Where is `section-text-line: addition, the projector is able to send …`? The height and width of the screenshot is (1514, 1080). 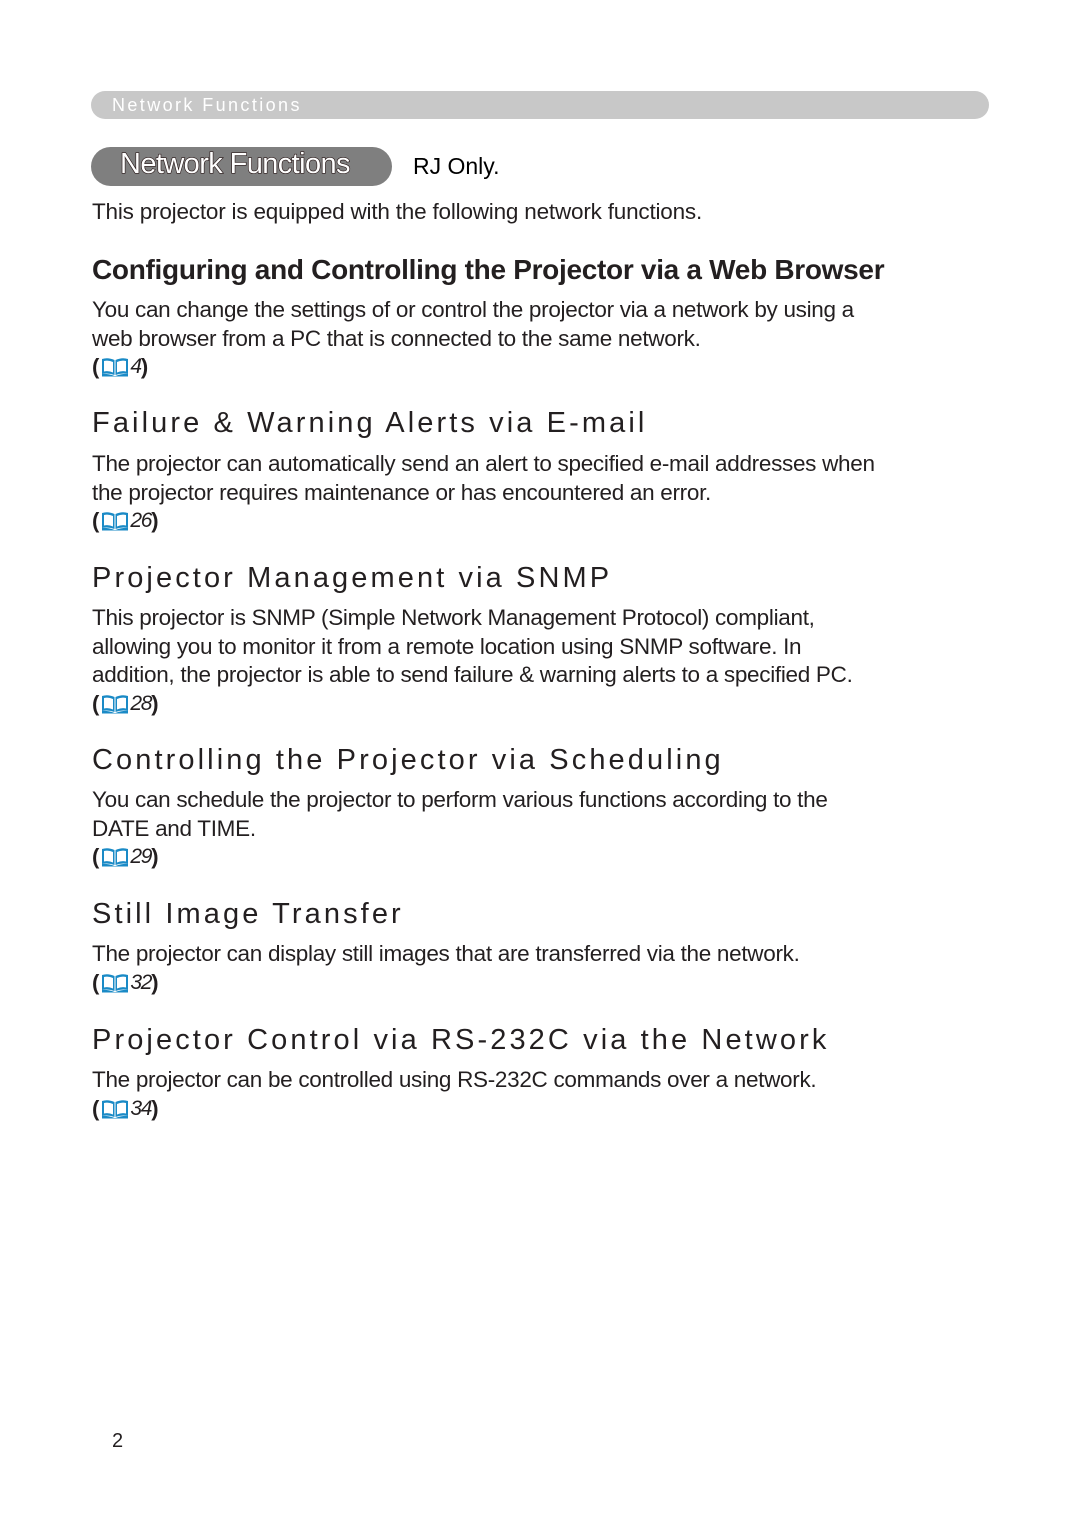
section-text-line: addition, the projector is able to send … is located at coordinates (472, 674).